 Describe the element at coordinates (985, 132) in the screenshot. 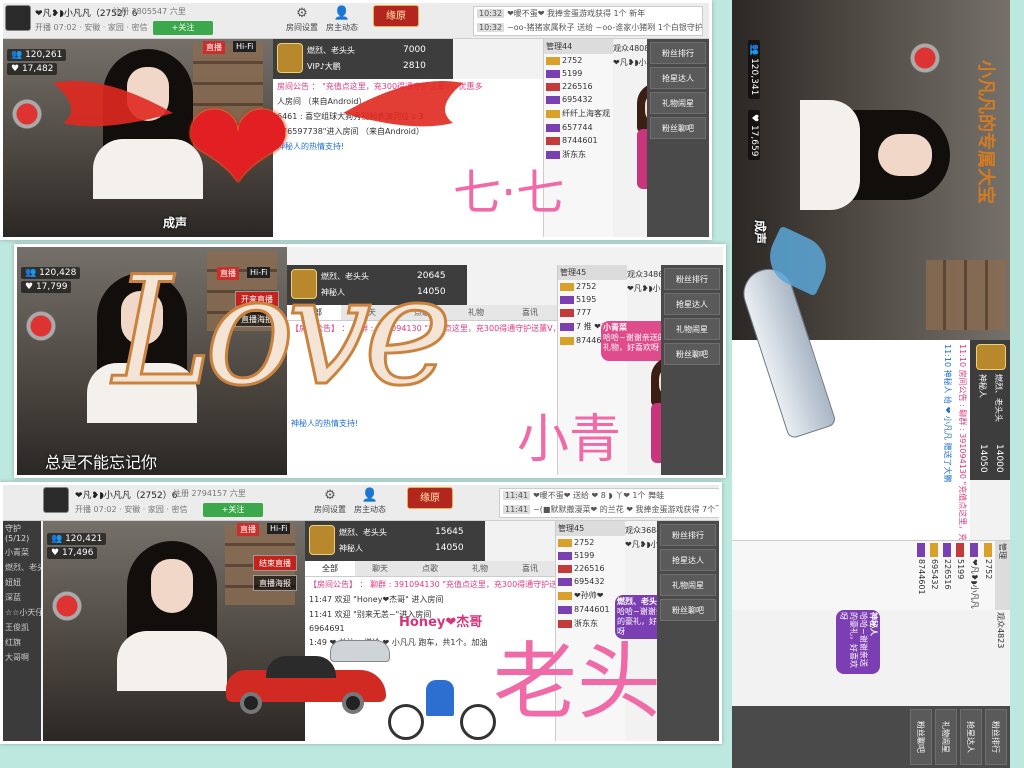

I see `banner: 小凡凡的专属大宝` at that location.